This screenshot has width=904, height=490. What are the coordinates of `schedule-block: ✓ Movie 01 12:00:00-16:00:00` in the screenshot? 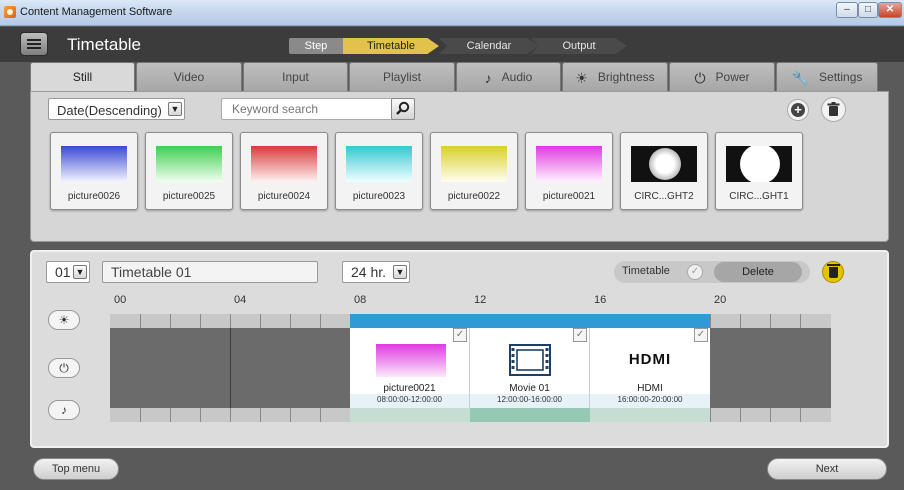 It's located at (530, 368).